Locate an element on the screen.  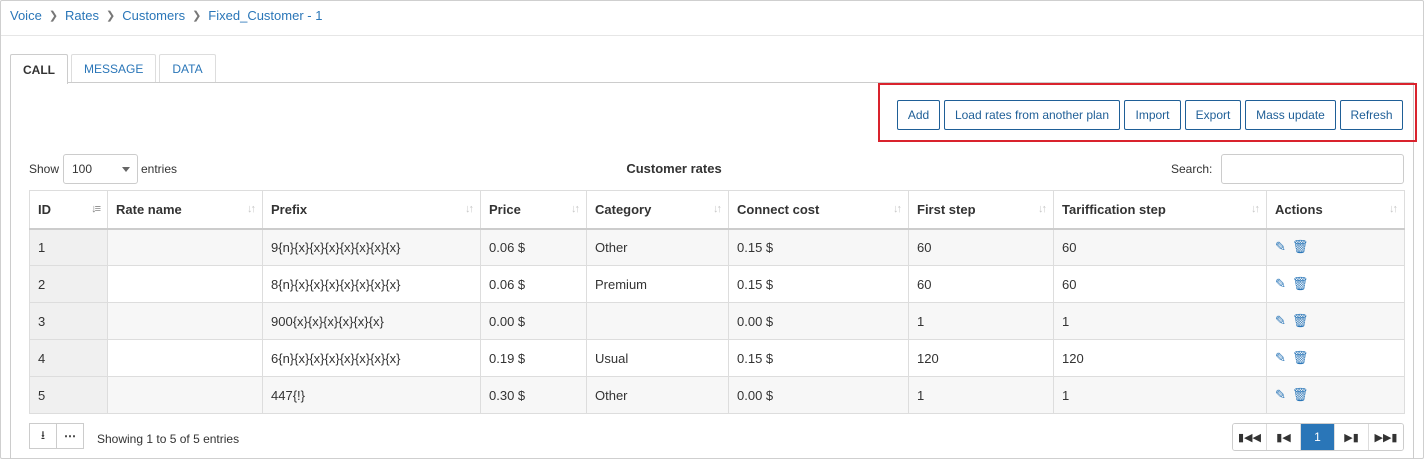
table-title: Customer rates is located at coordinates (674, 168).